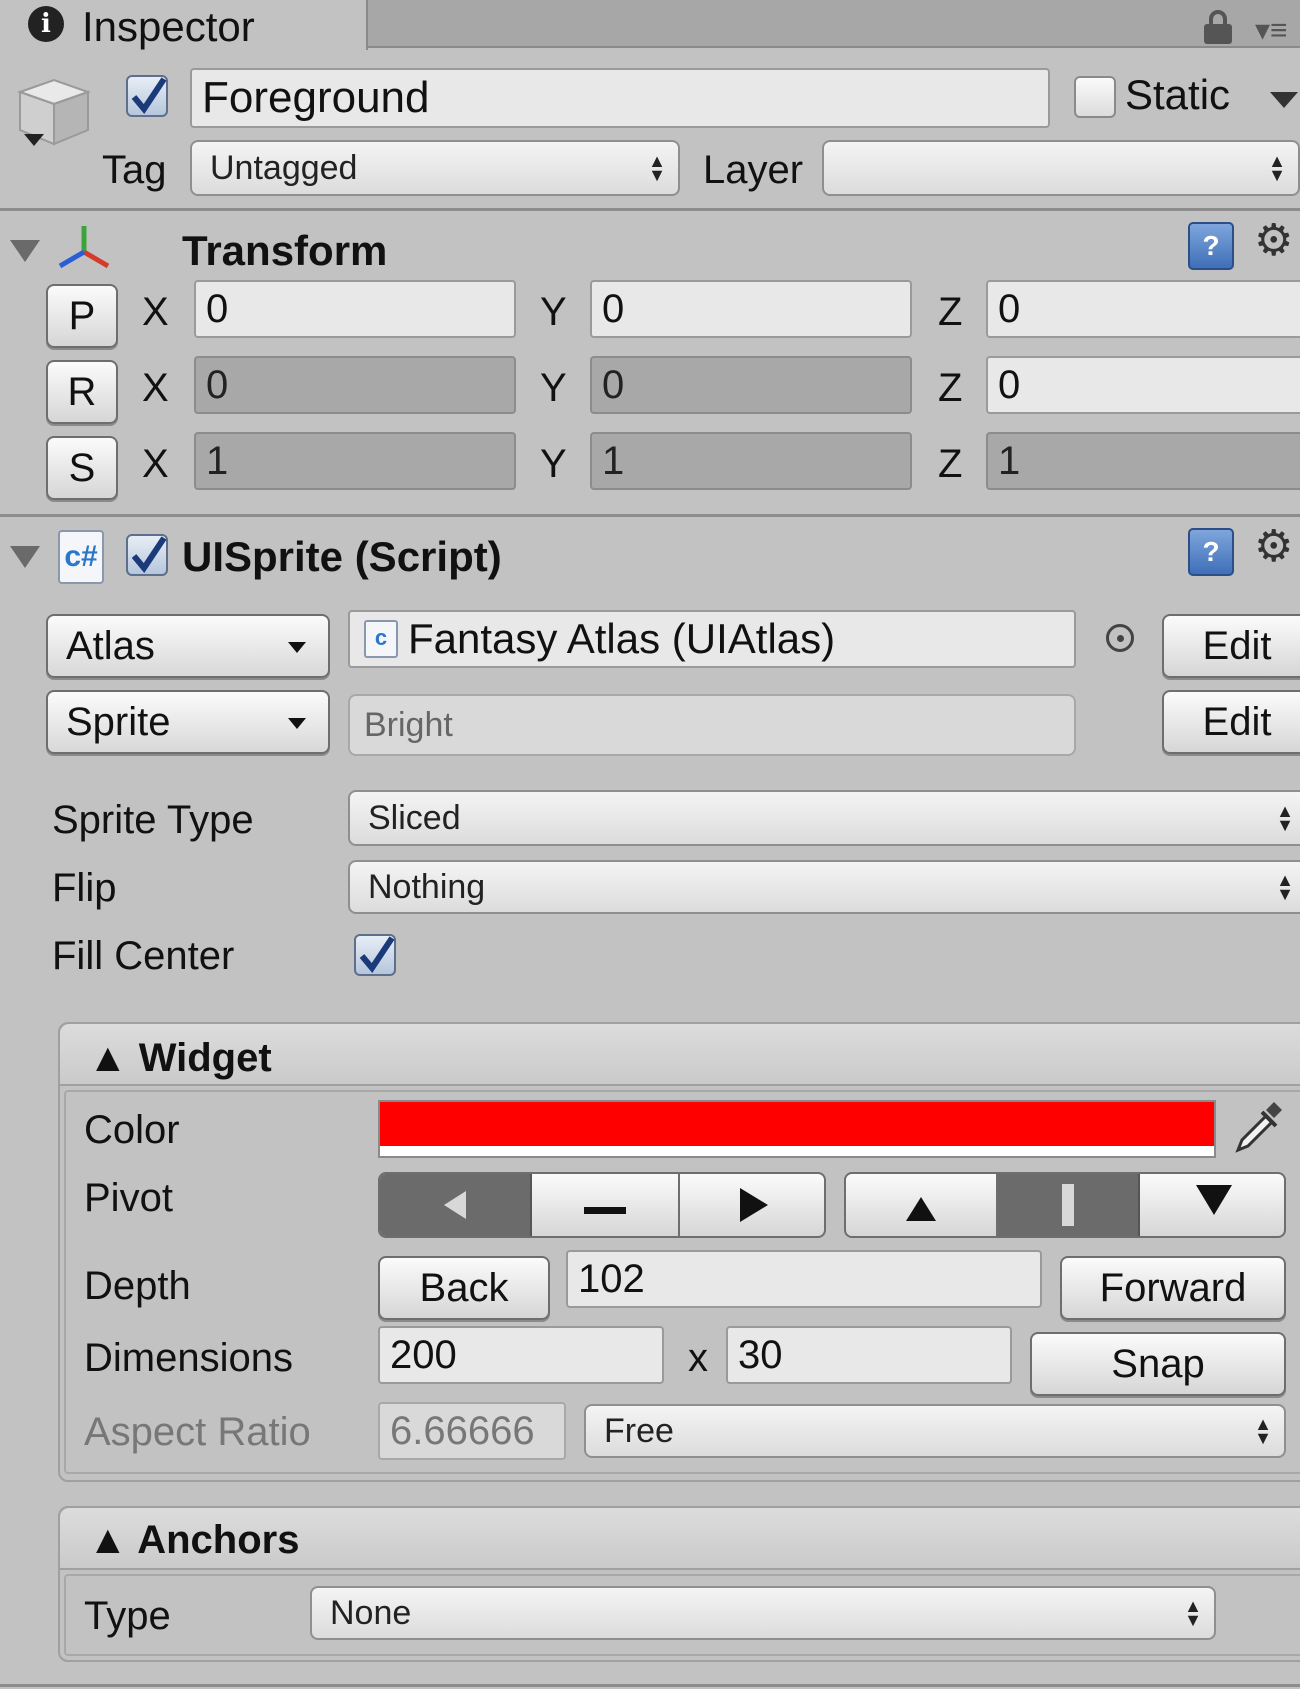  I want to click on height-field: 30, so click(869, 1355).